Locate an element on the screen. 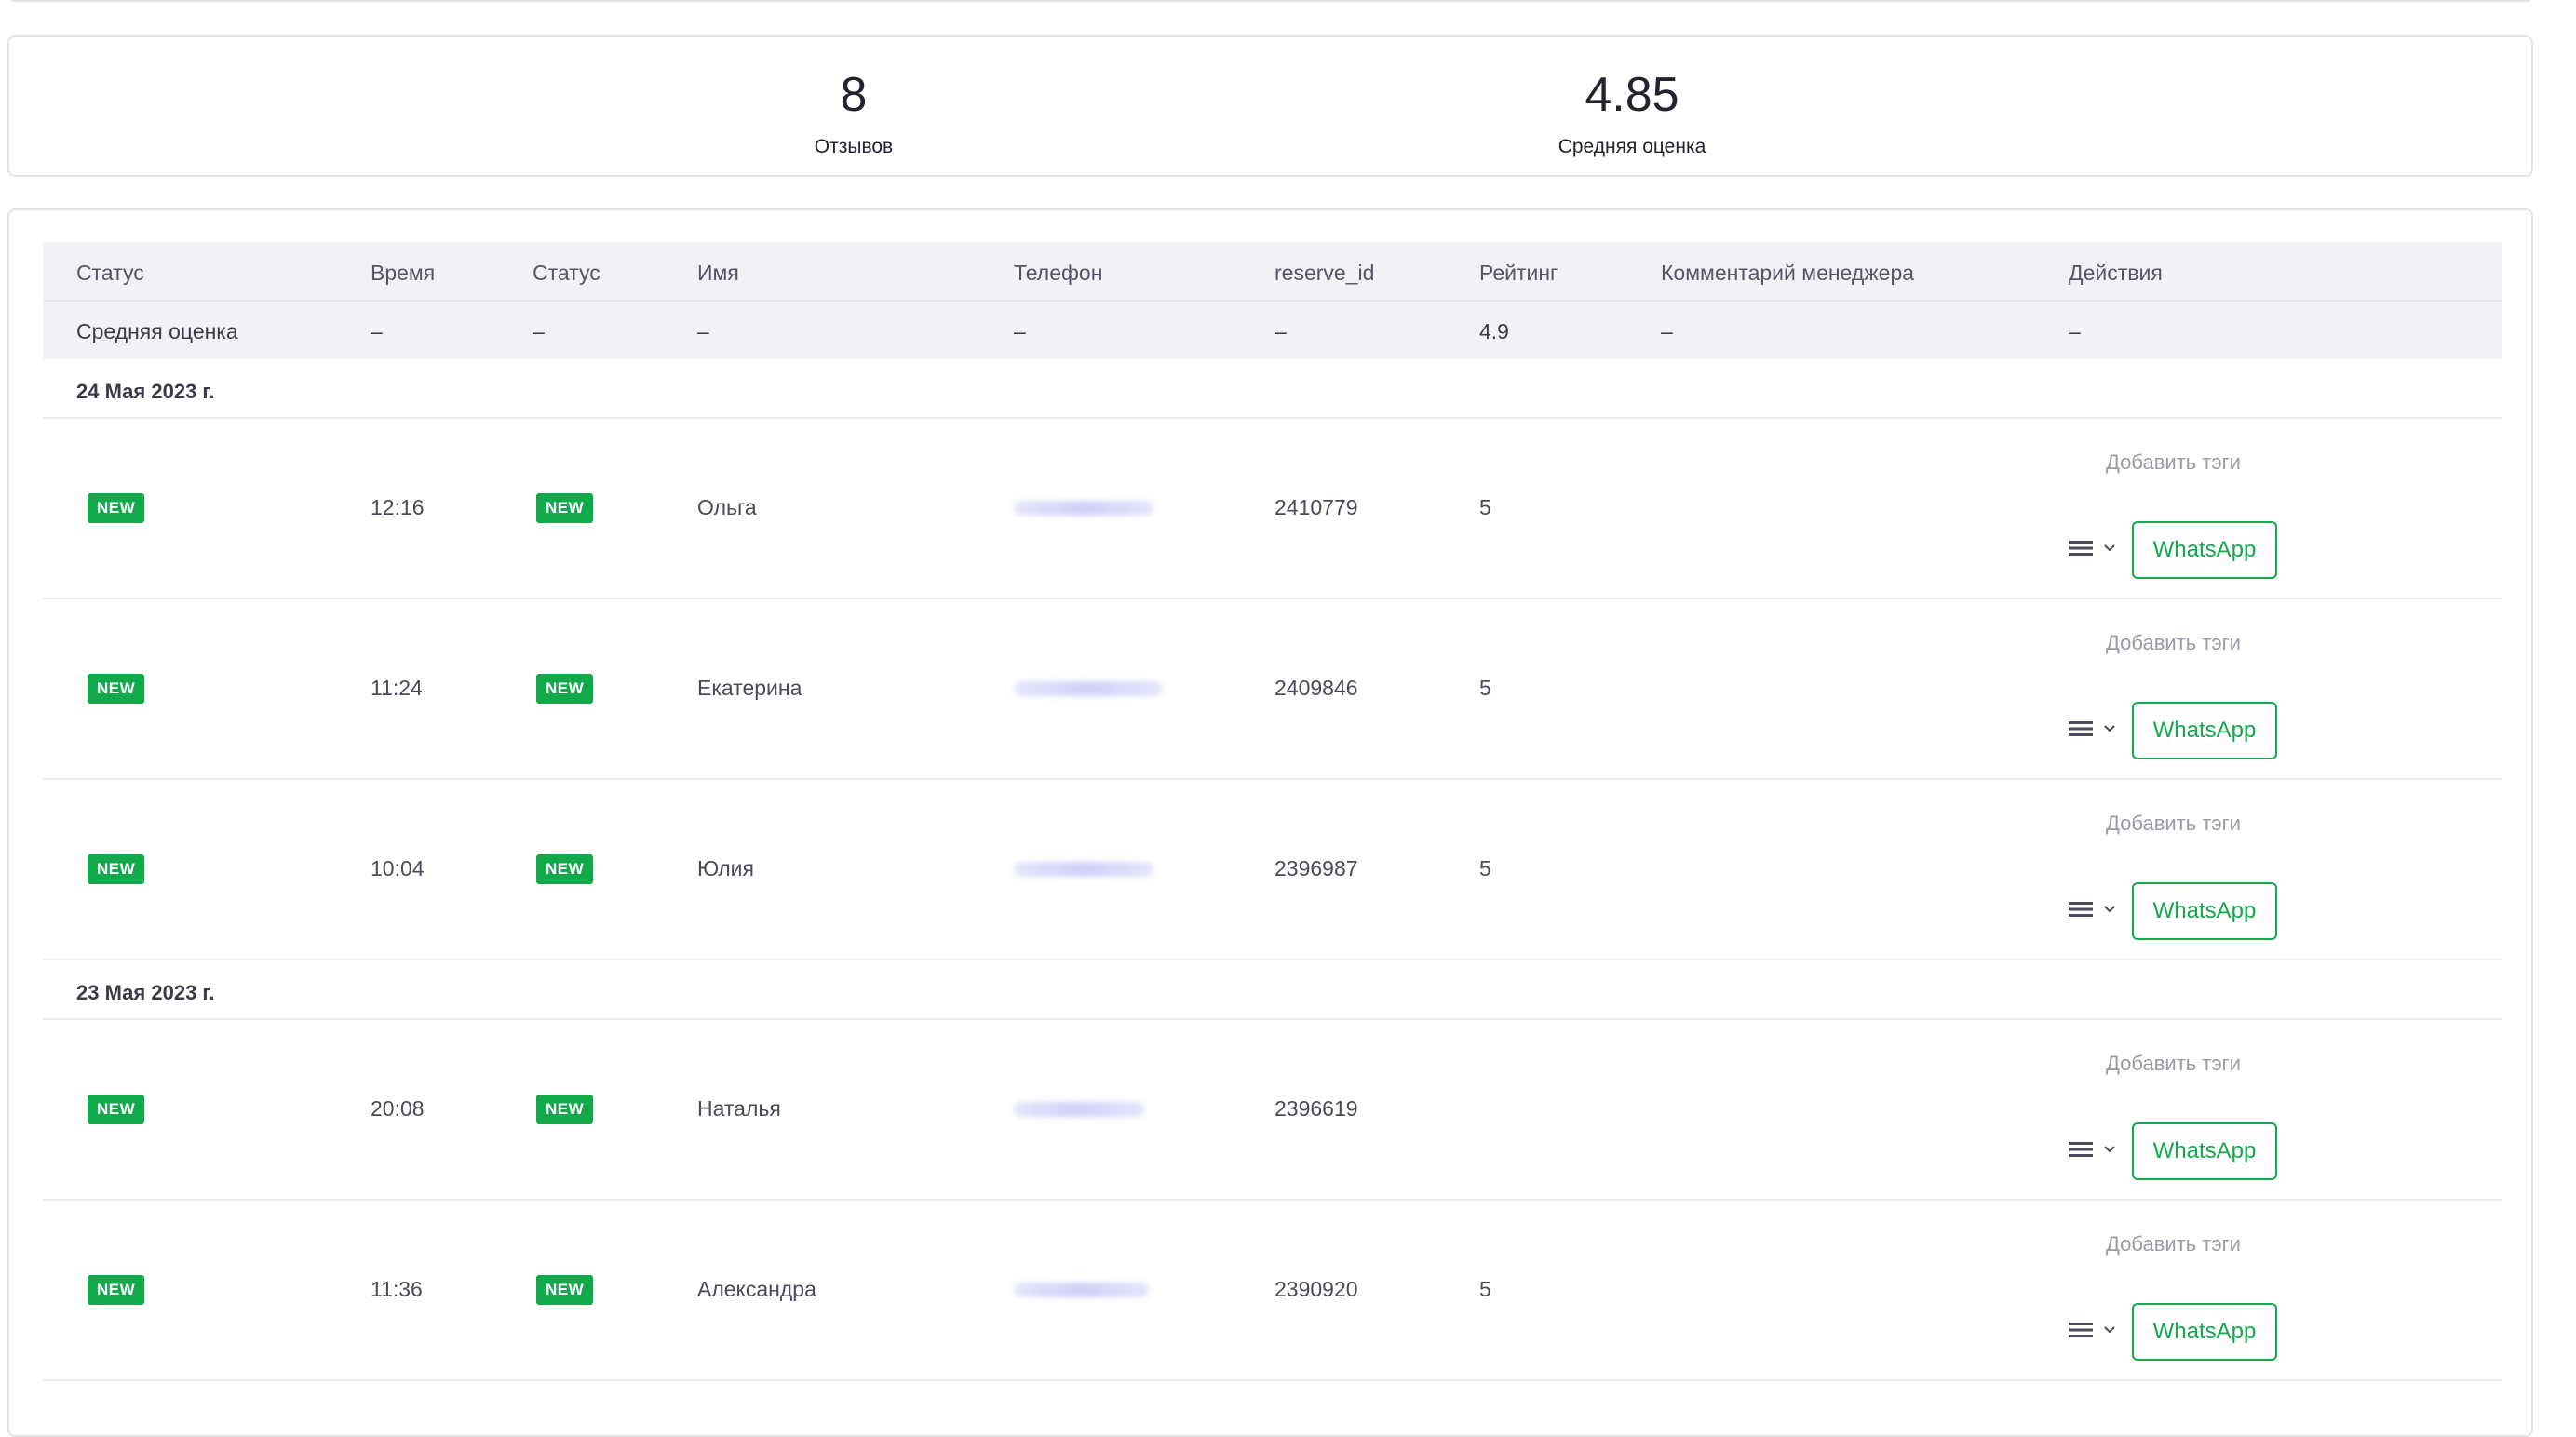  average-row-label: Средняя оценка is located at coordinates (157, 331).